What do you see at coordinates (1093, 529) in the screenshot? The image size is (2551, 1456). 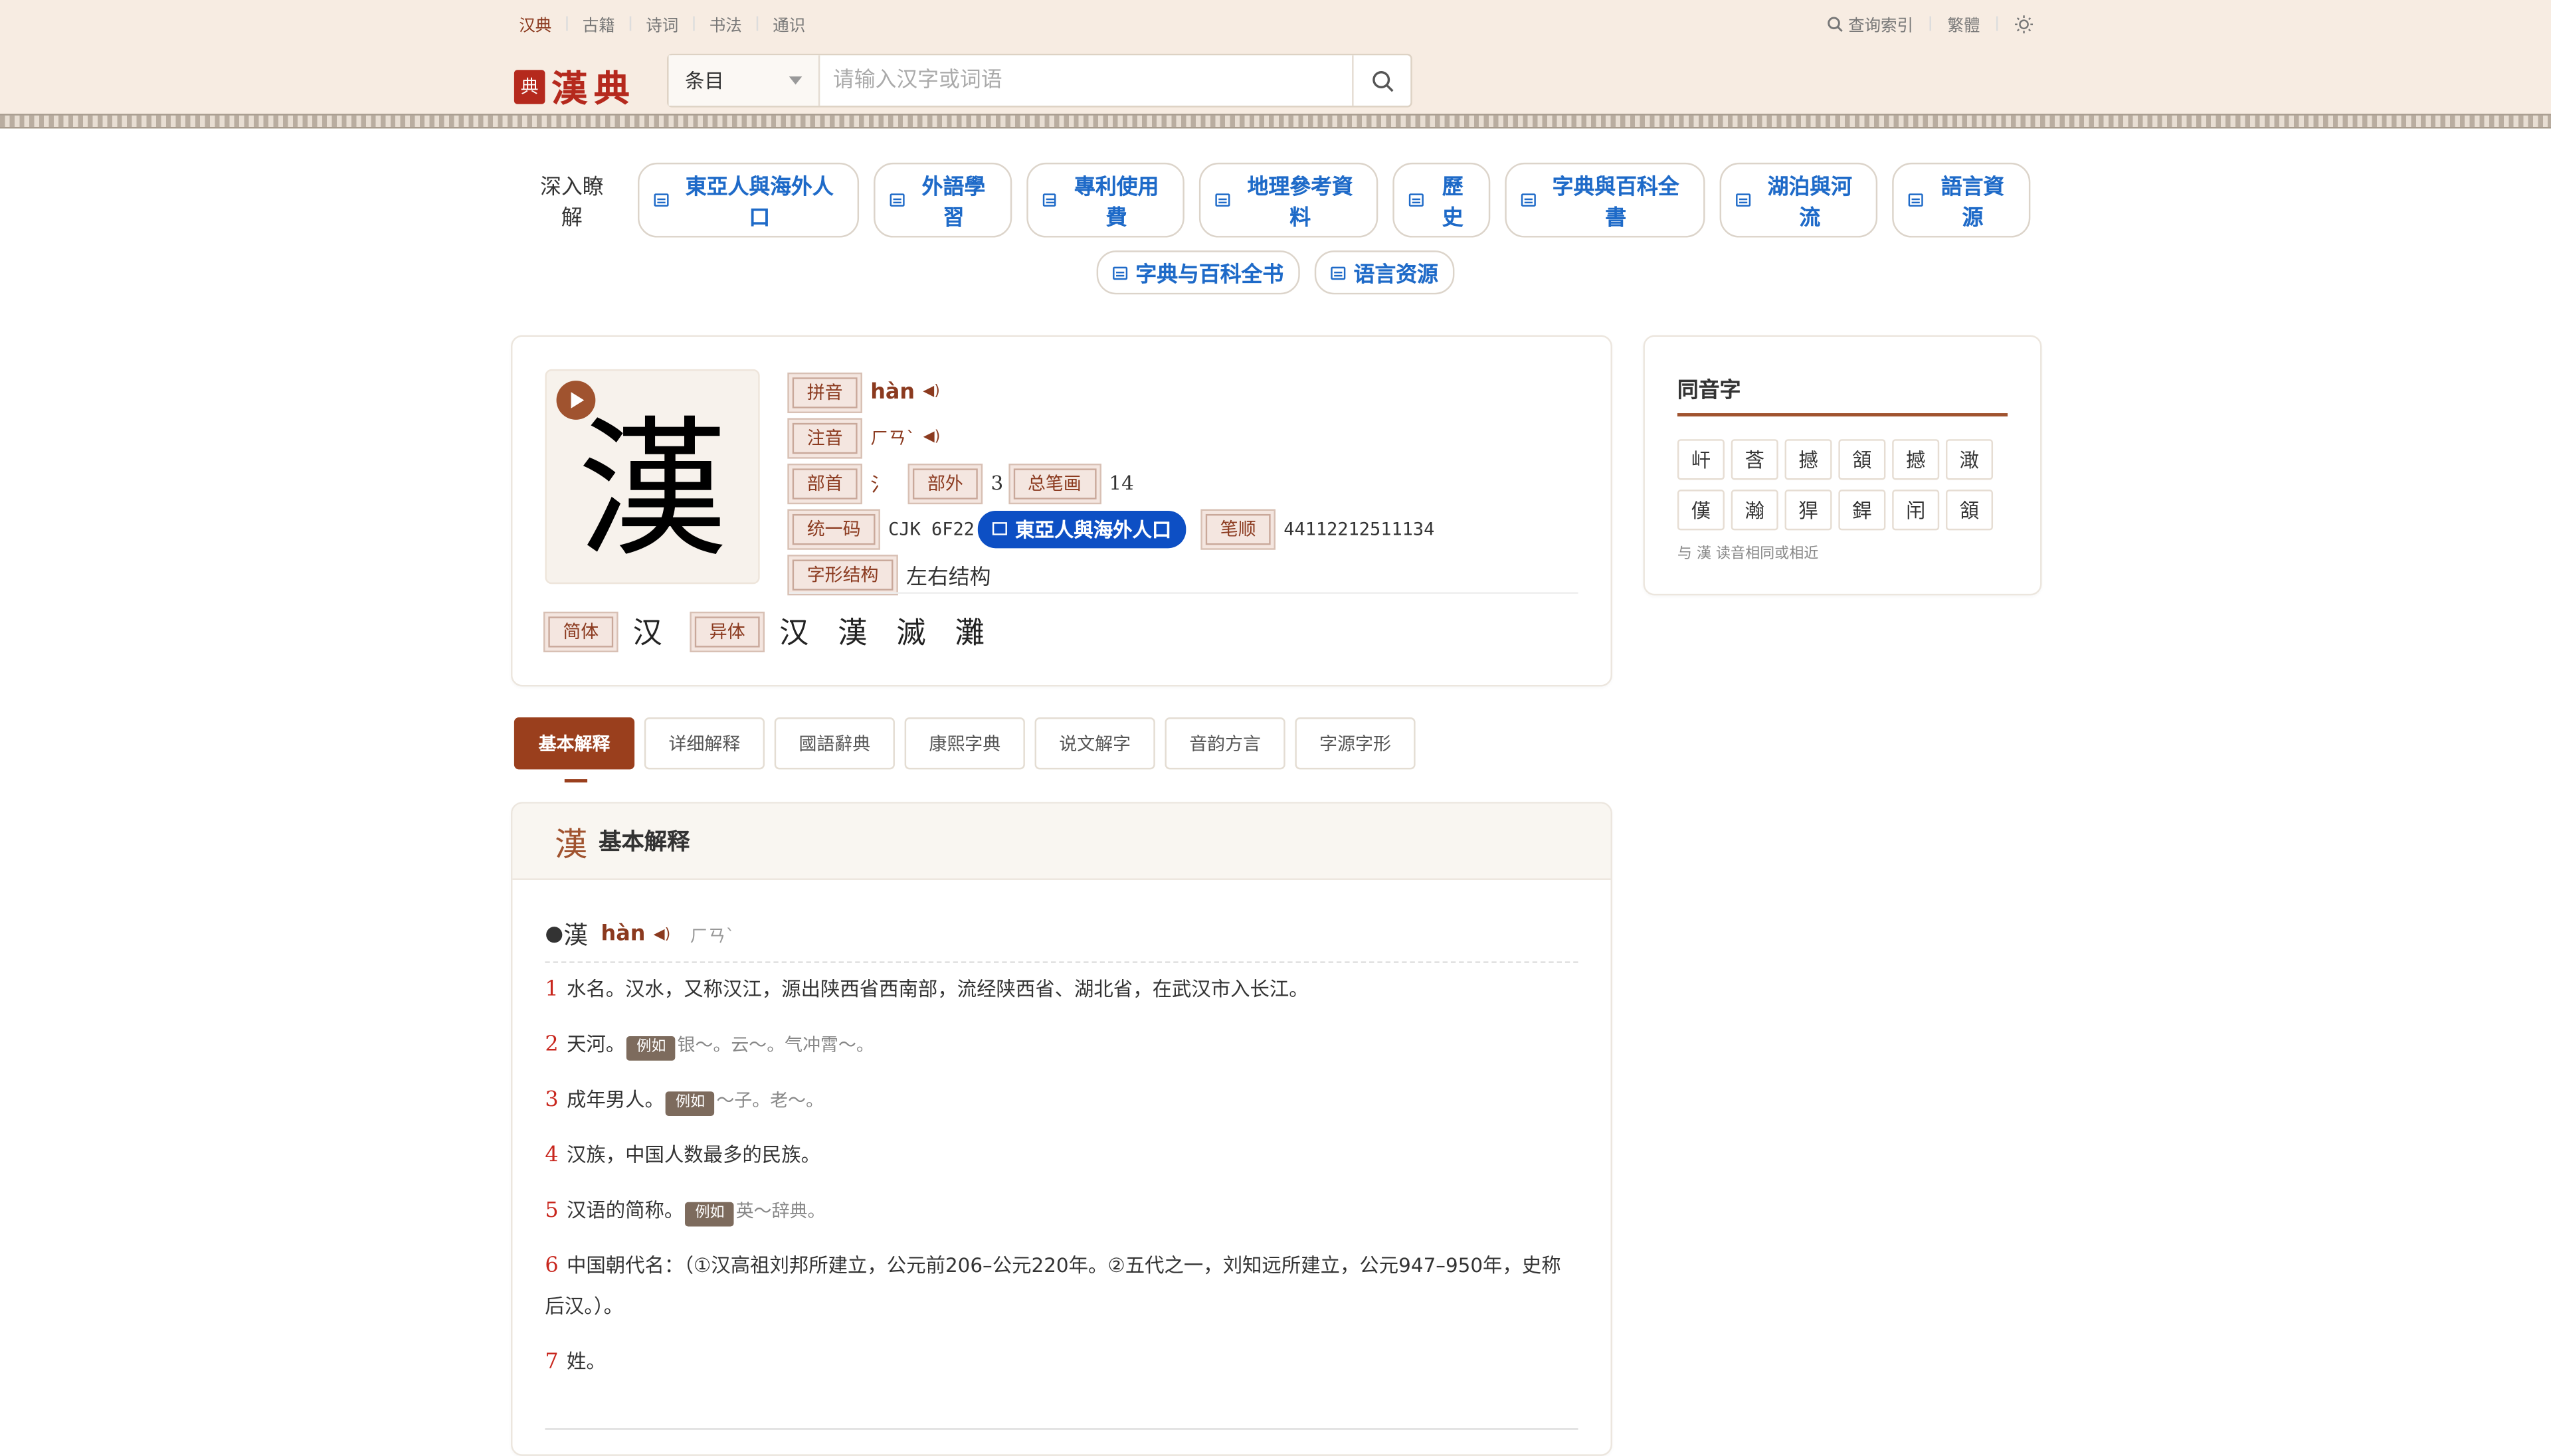 I see `explore-pill-label: 東亞人與海外人口` at bounding box center [1093, 529].